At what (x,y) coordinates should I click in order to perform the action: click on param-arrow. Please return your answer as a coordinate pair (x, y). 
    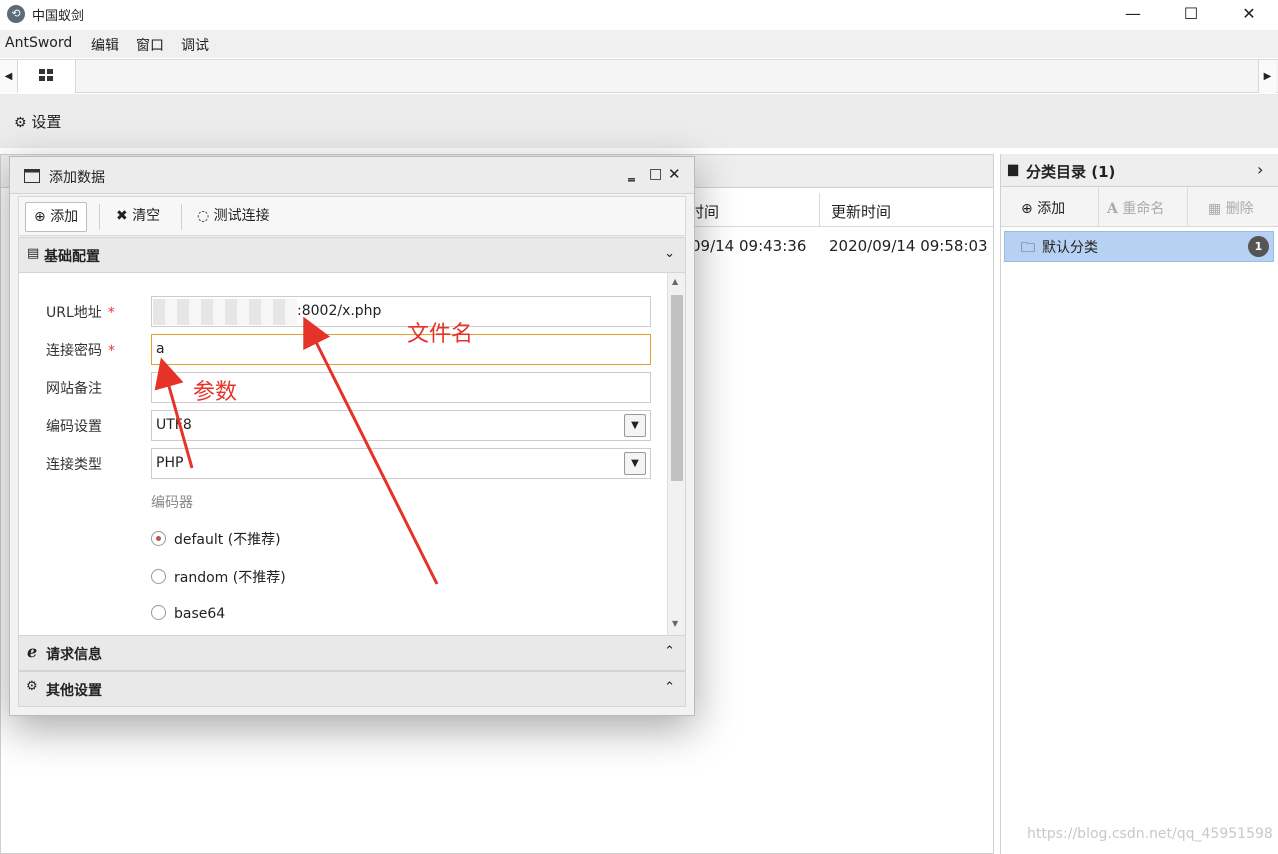
    Looking at the image, I should click on (174, 413).